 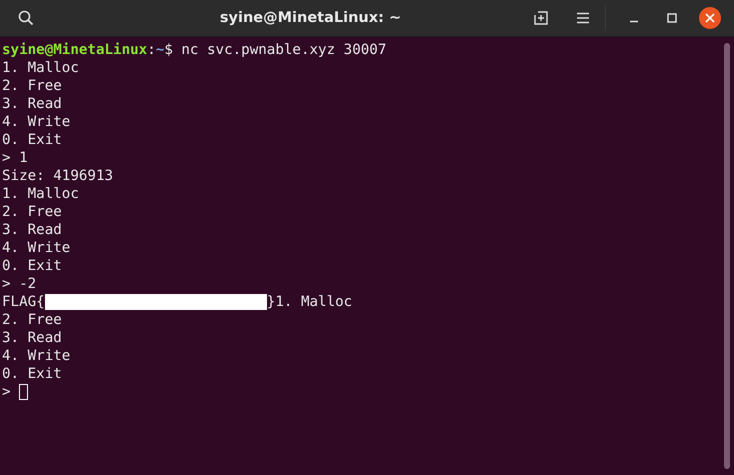 What do you see at coordinates (151, 50) in the screenshot?
I see `terminal-text: :` at bounding box center [151, 50].